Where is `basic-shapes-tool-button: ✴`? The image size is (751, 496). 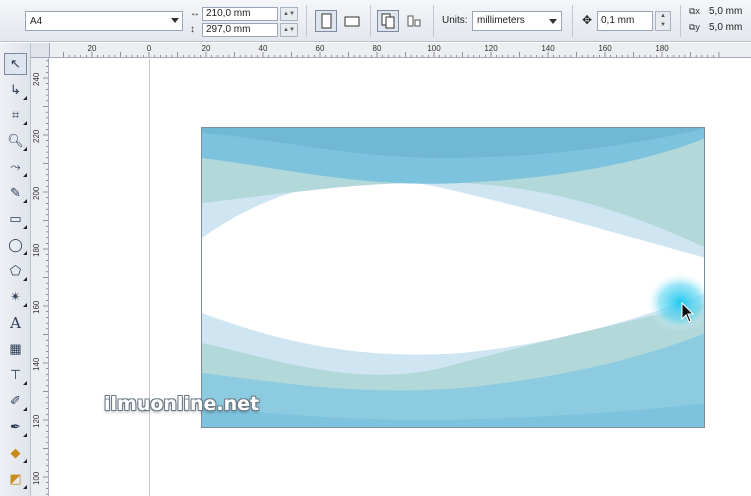
basic-shapes-tool-button: ✴ is located at coordinates (15, 297).